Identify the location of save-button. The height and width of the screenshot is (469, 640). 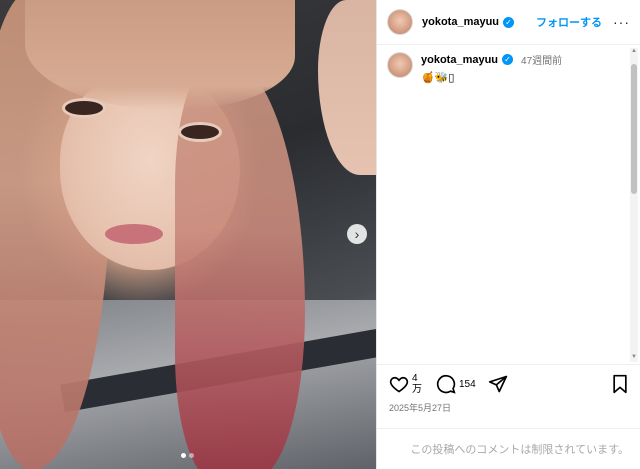
(620, 384).